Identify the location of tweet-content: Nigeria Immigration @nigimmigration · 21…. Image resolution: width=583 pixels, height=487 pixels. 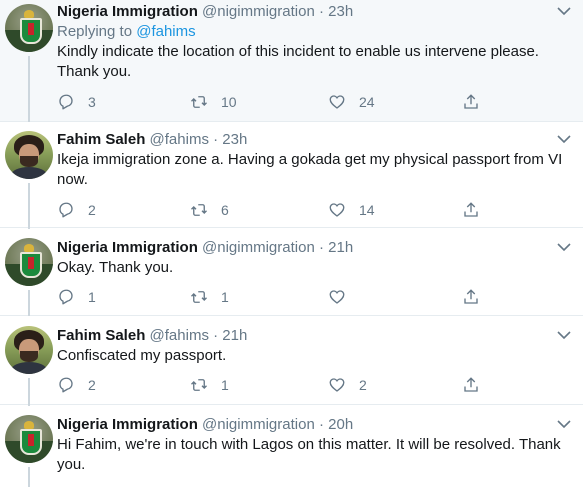
(316, 258).